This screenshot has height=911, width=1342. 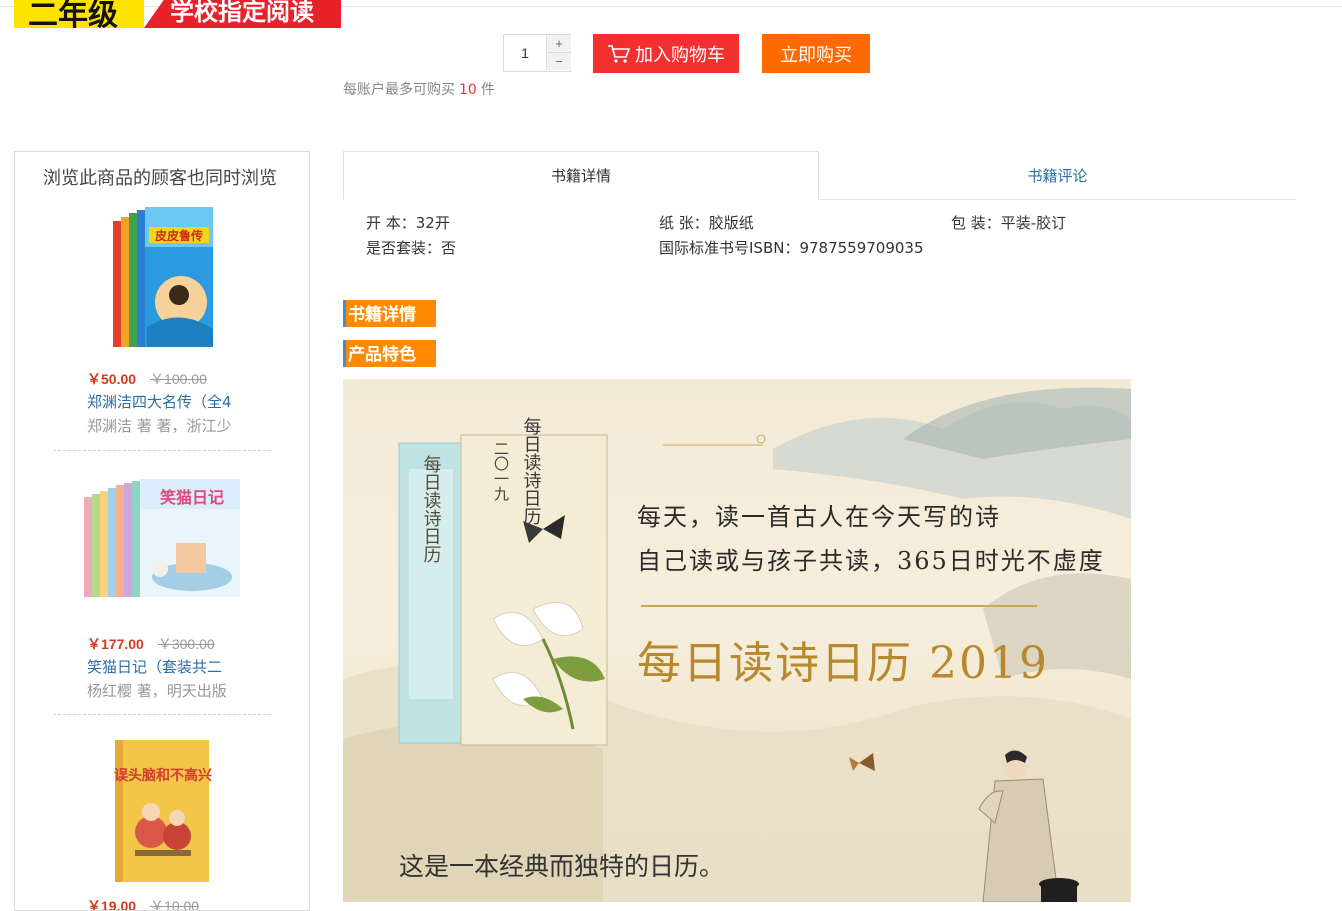 I want to click on book-cover-image: 误头脑和不高兴, so click(x=162, y=812).